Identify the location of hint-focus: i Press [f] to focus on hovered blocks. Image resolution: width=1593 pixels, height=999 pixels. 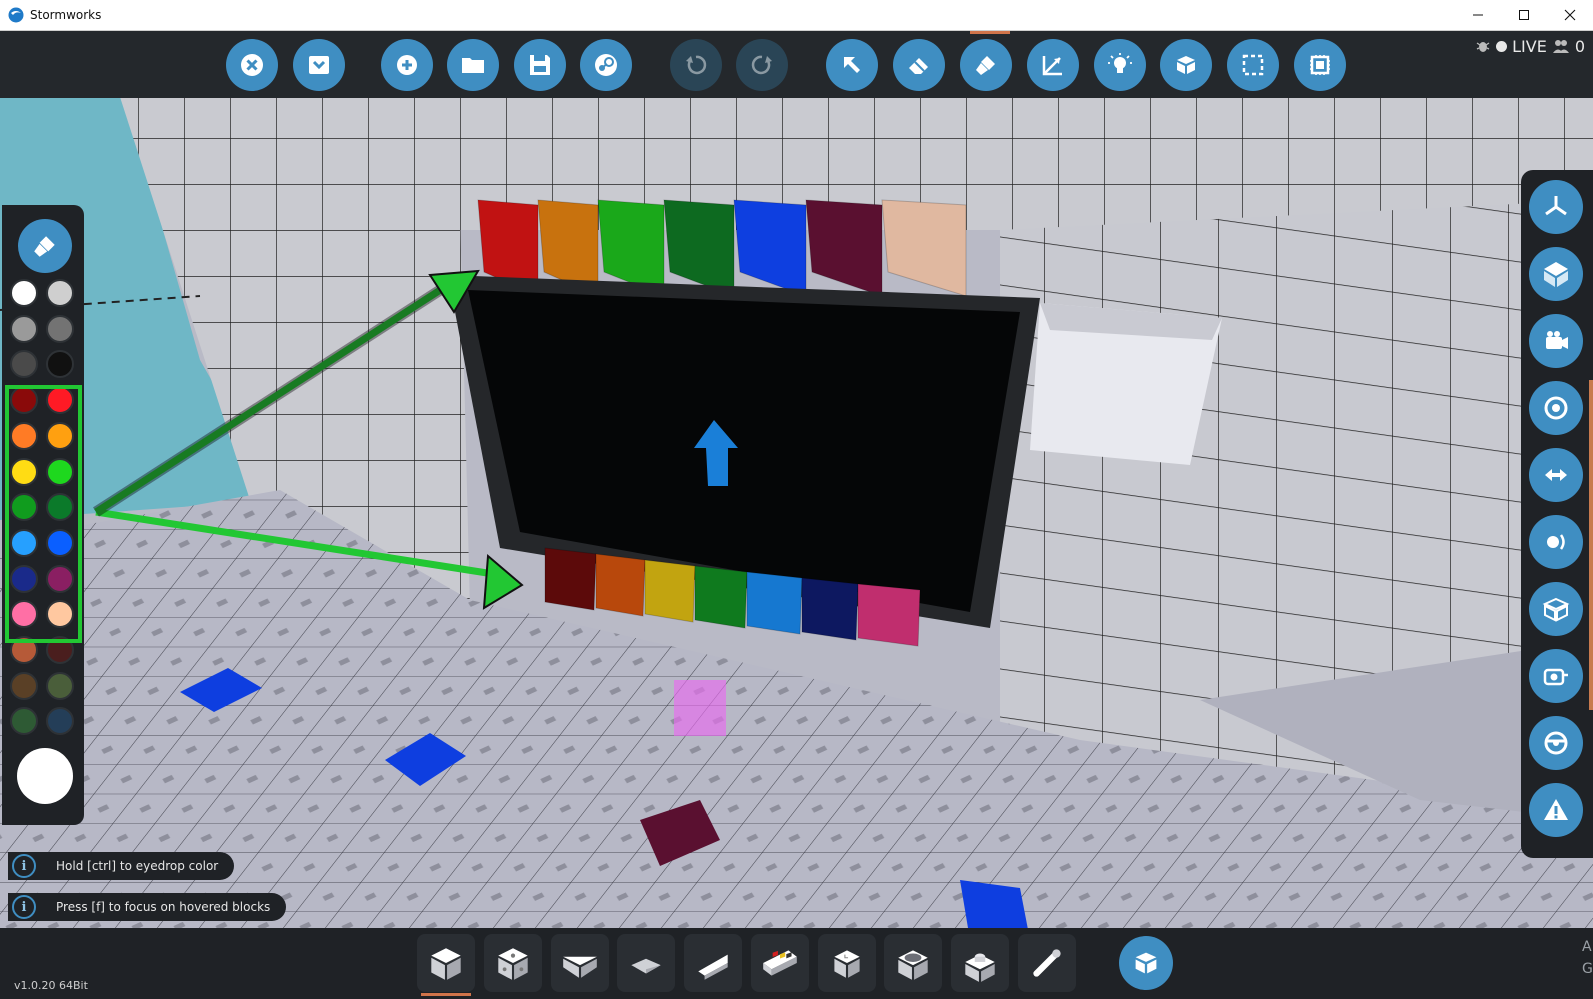
(147, 907).